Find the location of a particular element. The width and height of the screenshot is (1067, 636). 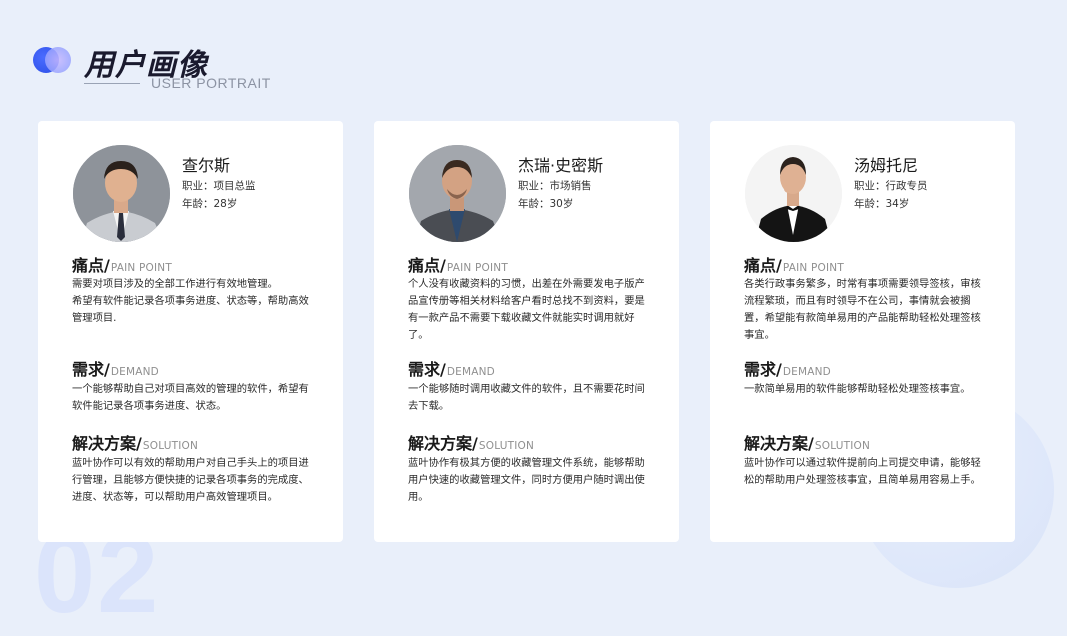

persona-job: 职业：市场销售 is located at coordinates (555, 186).